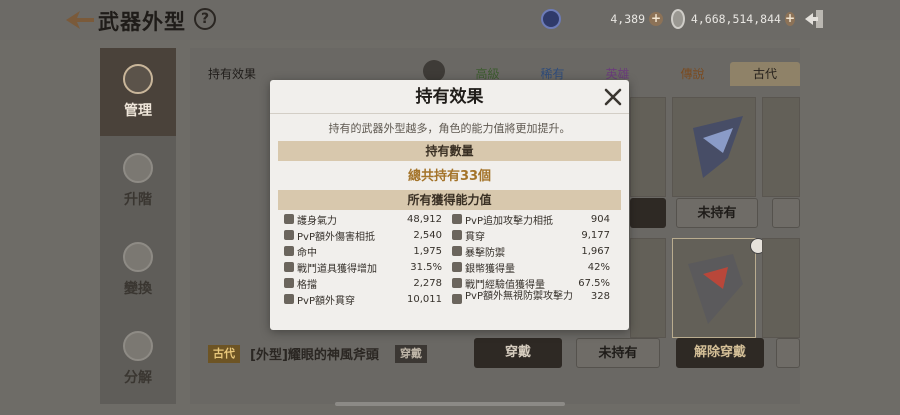  I want to click on stat-label: 護身氣力, so click(317, 221).